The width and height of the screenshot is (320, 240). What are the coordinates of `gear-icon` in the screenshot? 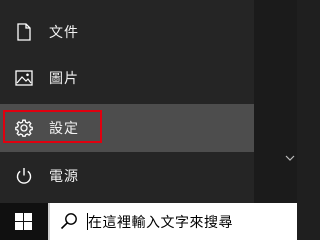 It's located at (24, 128).